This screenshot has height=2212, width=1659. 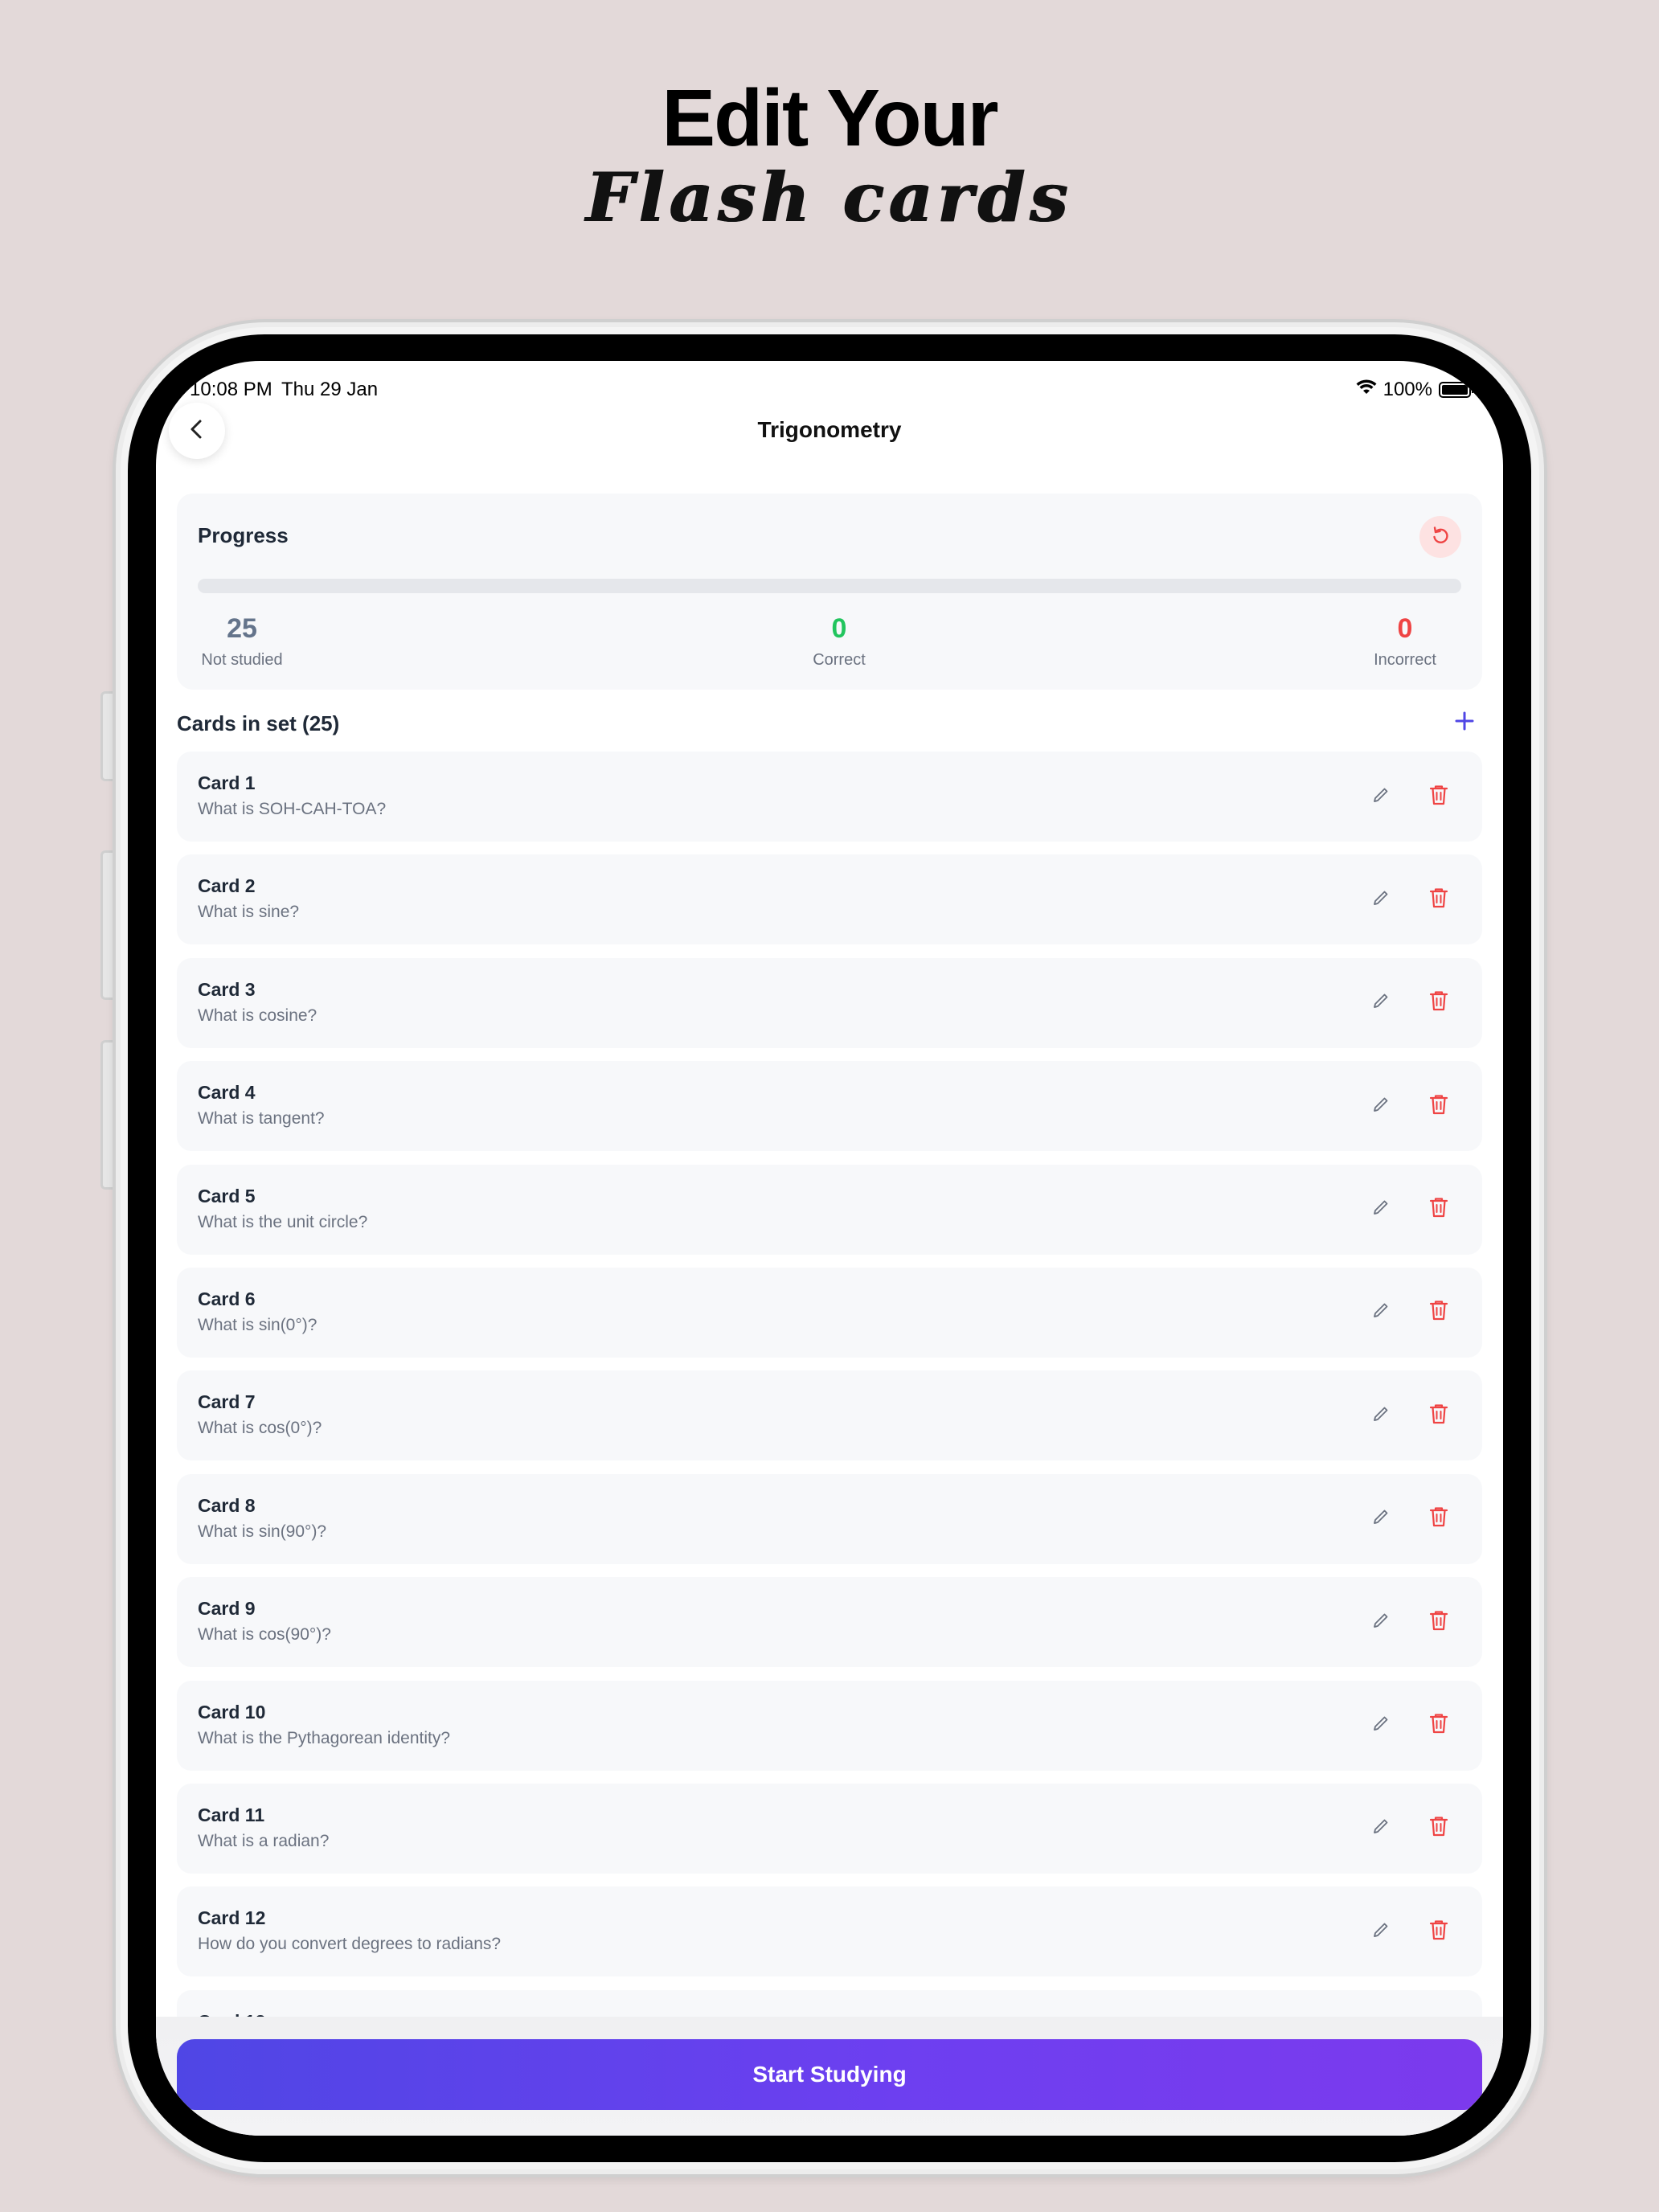 What do you see at coordinates (829, 197) in the screenshot?
I see `headline-line-2: Flash cards` at bounding box center [829, 197].